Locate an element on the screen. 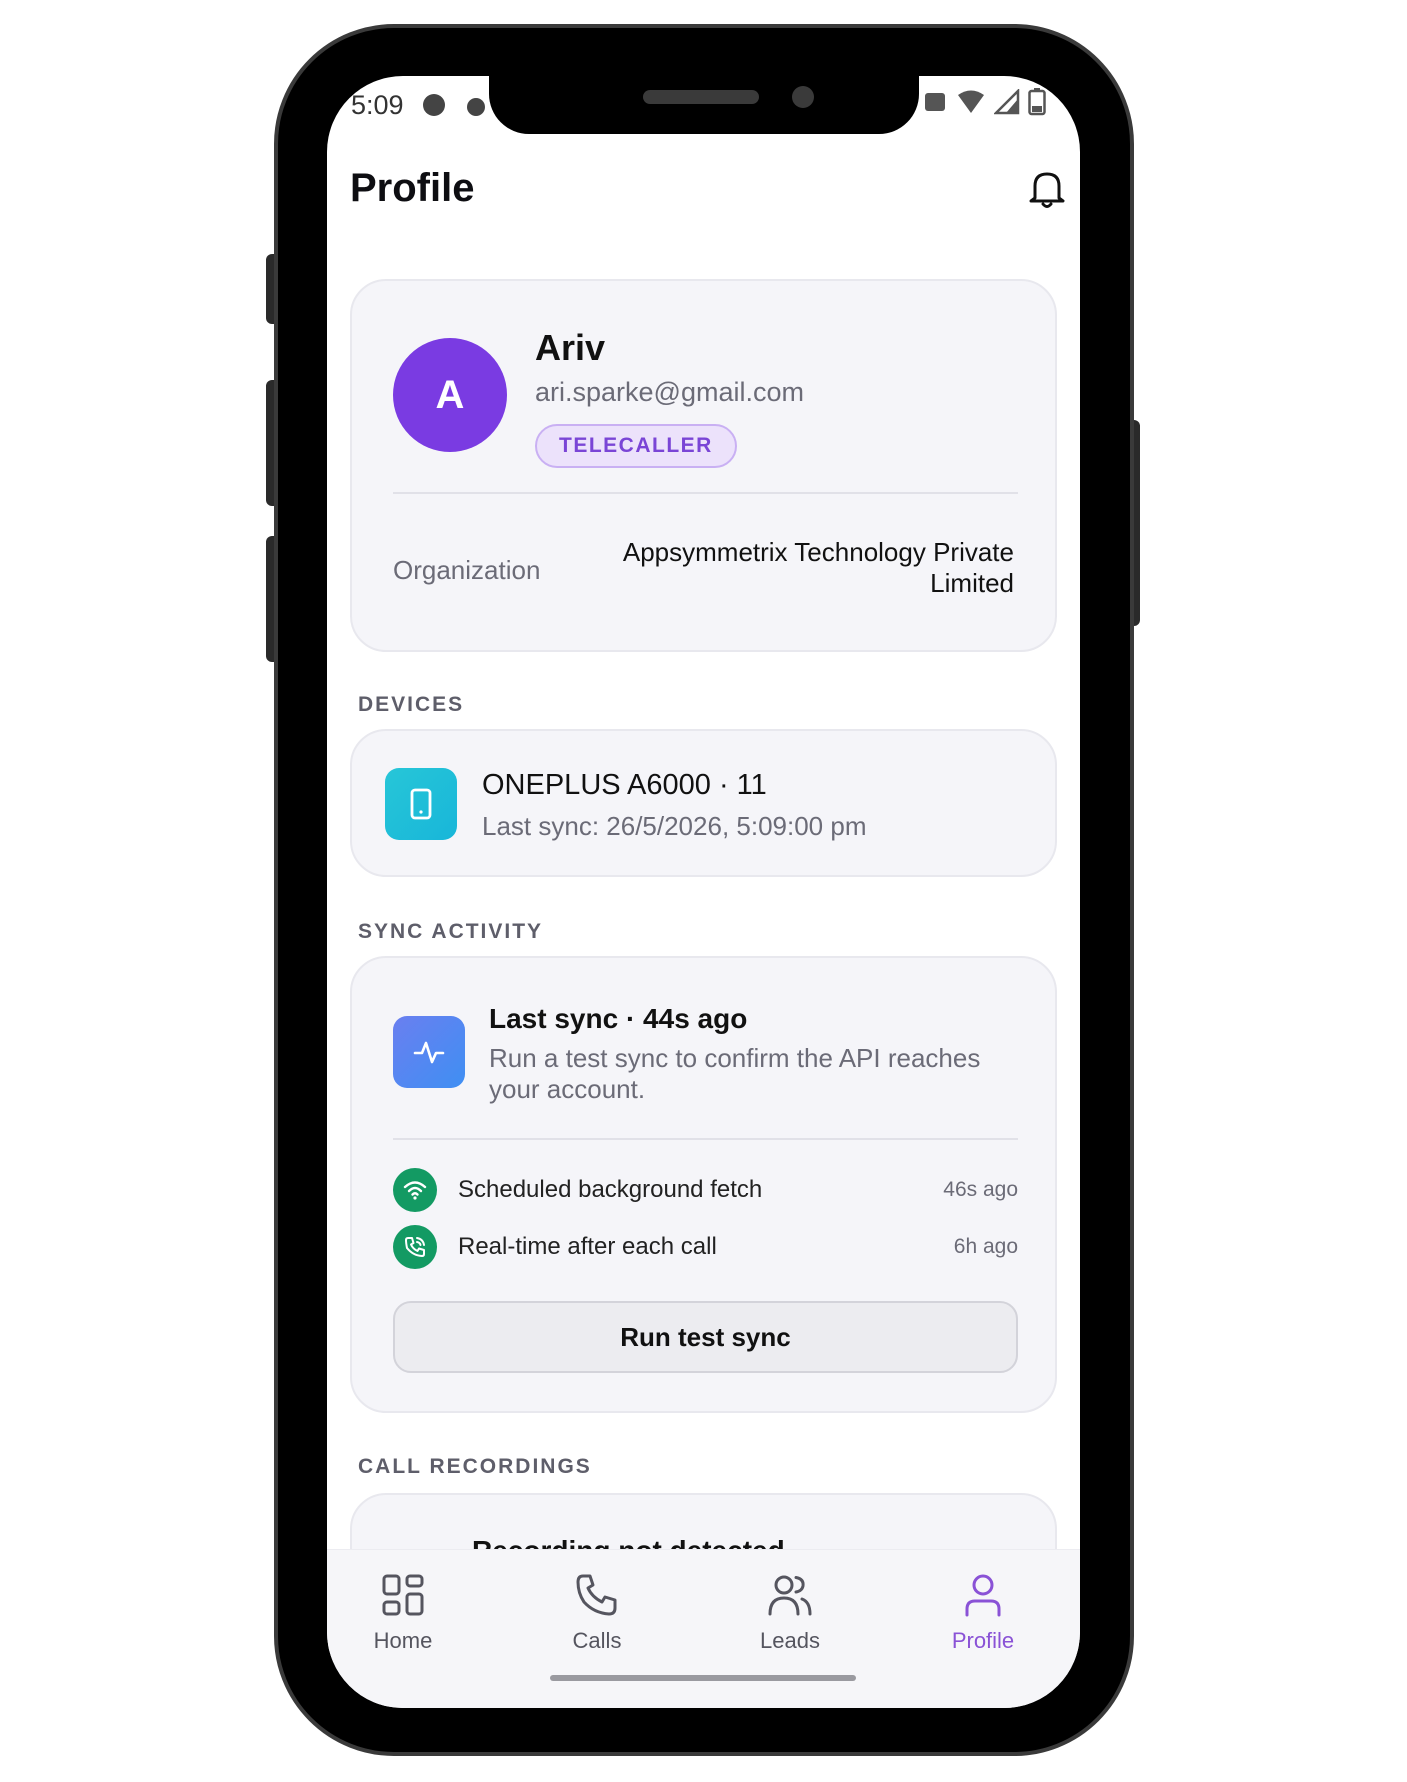 The width and height of the screenshot is (1407, 1782). profile-name: Ariv is located at coordinates (570, 347).